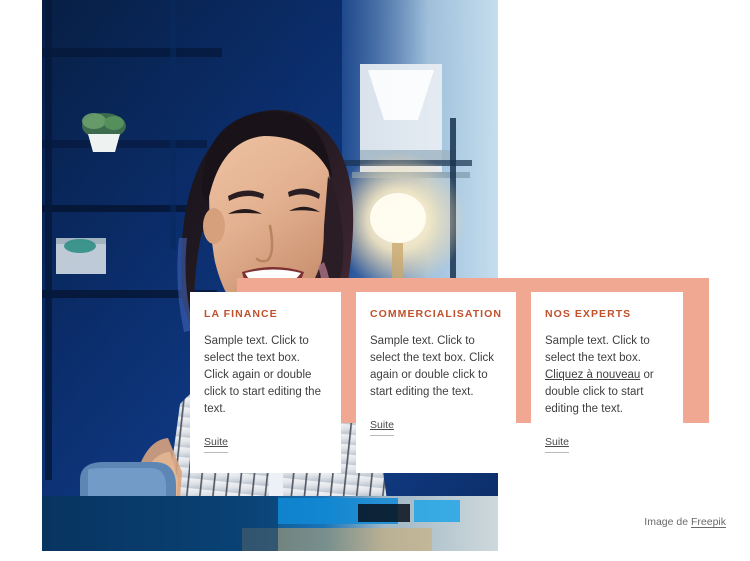 This screenshot has height=561, width=750. What do you see at coordinates (436, 314) in the screenshot?
I see `card-title: COMMERCIALISATION` at bounding box center [436, 314].